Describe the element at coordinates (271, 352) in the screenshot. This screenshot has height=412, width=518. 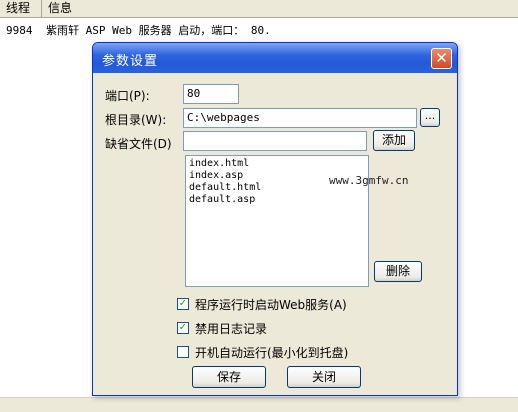
I see `checkbox-autostart-label: 开机自动运行(最小化到托盘)` at that location.